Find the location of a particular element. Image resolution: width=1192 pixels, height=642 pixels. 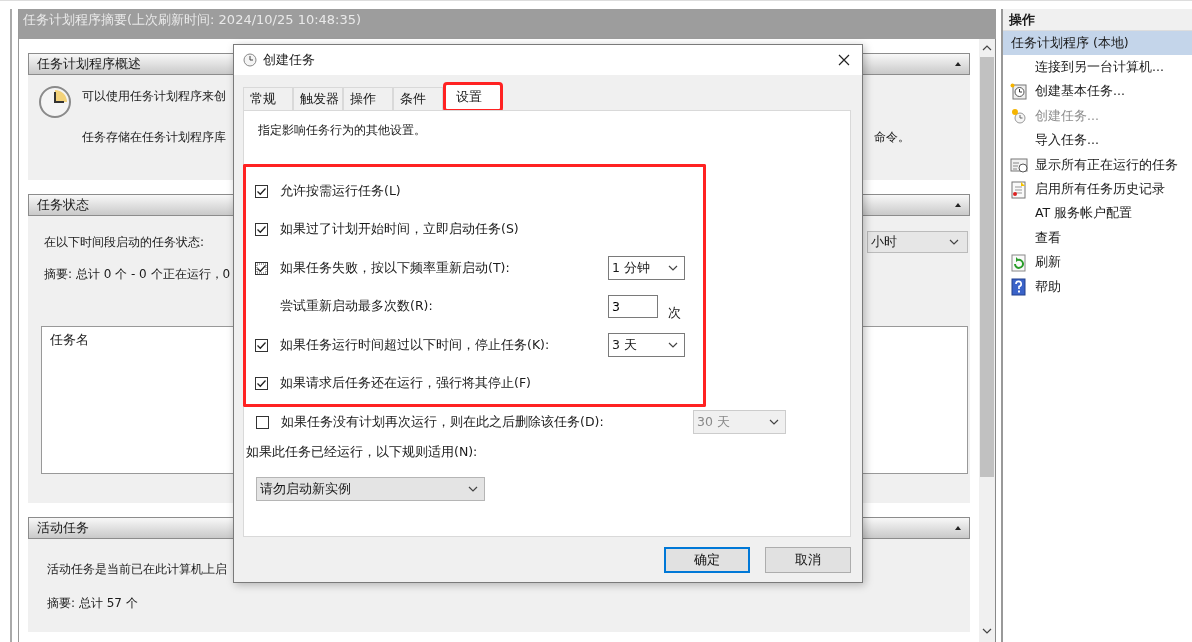

pane-title: 操作 is located at coordinates (1097, 20).